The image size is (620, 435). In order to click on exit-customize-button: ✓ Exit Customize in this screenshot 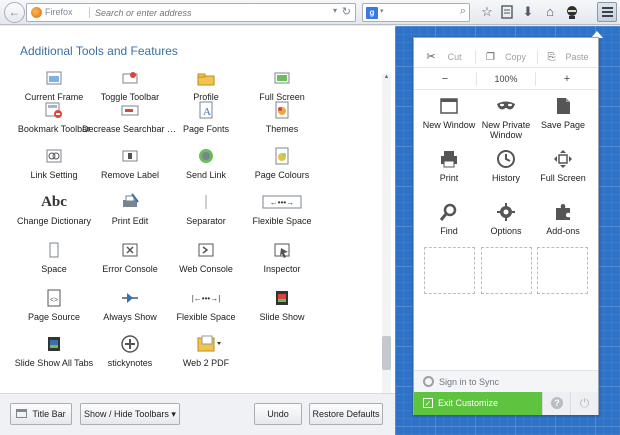, I will do `click(478, 403)`.